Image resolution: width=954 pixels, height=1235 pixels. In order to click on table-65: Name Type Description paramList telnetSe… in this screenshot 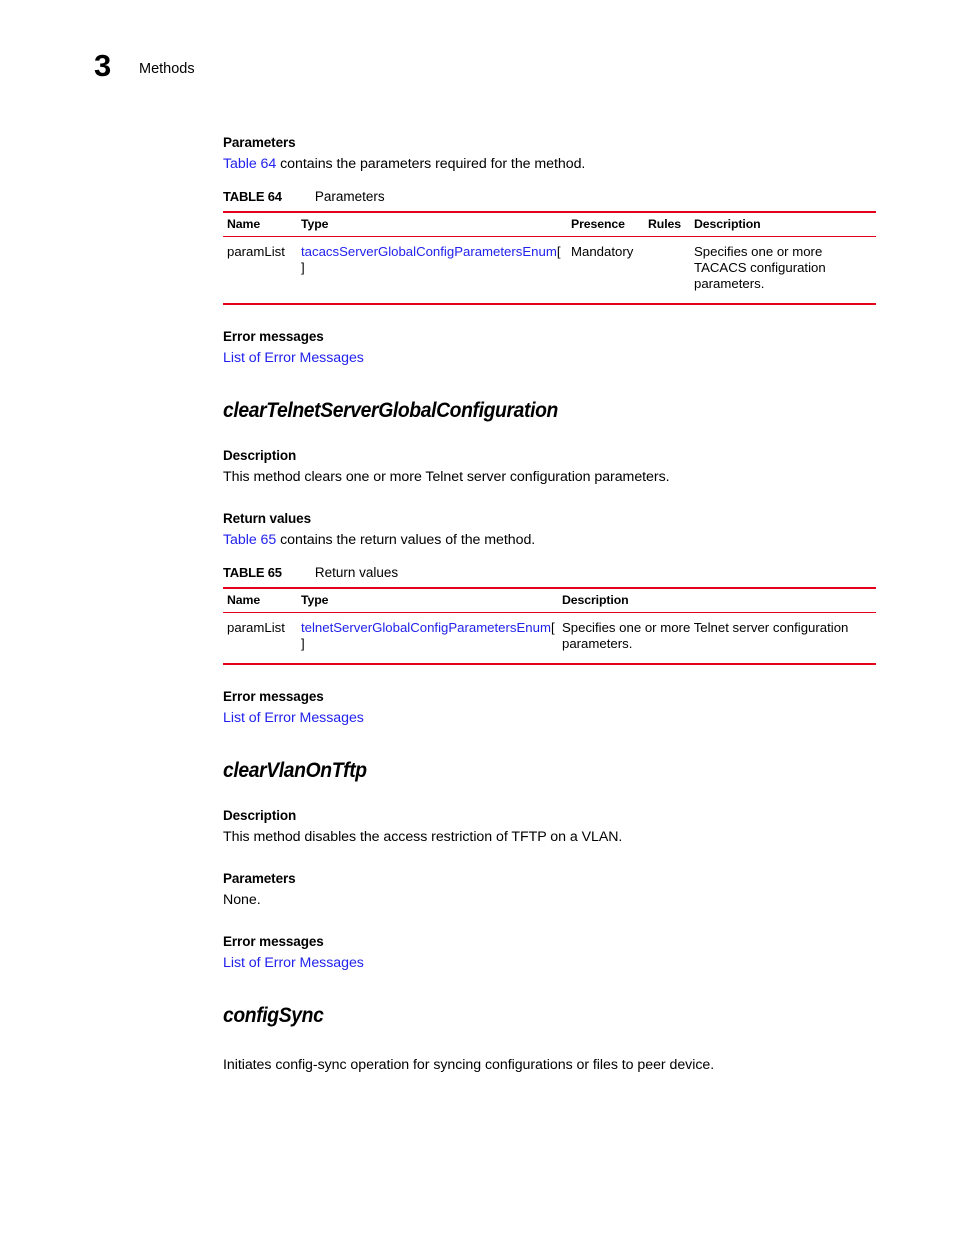, I will do `click(549, 626)`.